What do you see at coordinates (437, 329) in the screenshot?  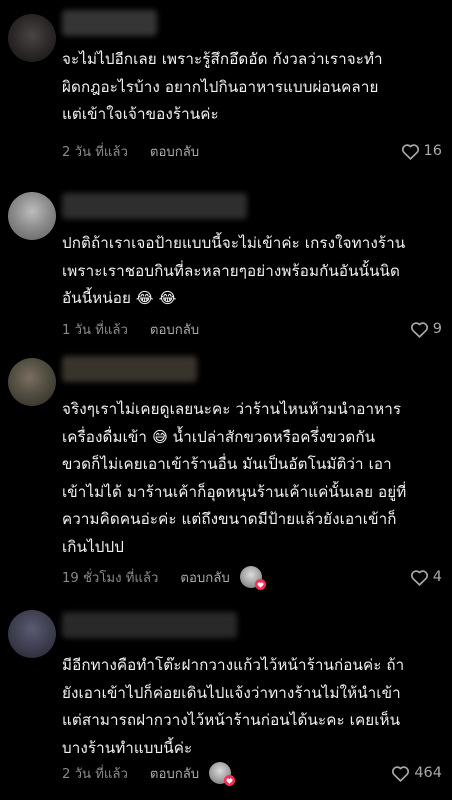 I see `like-count: 9` at bounding box center [437, 329].